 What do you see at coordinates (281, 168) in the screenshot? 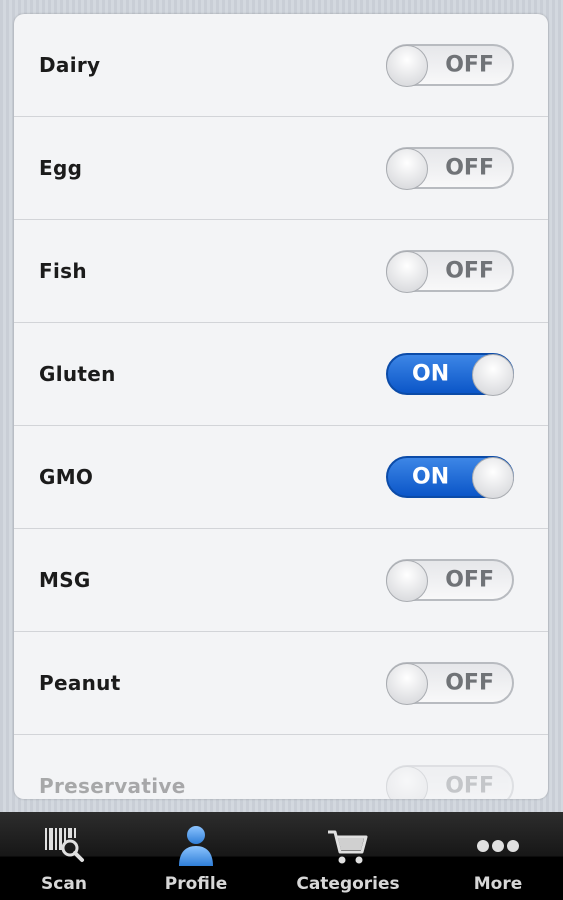
I see `allergen-row-egg: Egg OFF` at bounding box center [281, 168].